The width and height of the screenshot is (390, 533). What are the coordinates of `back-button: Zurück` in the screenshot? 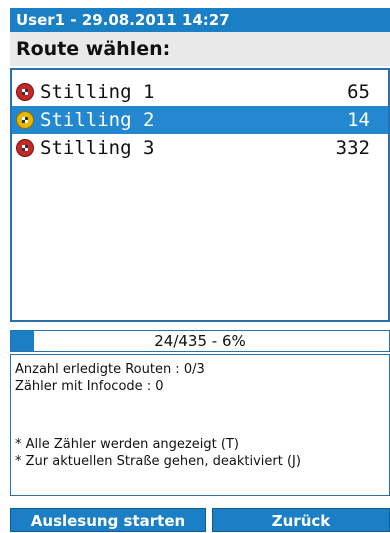 It's located at (301, 520).